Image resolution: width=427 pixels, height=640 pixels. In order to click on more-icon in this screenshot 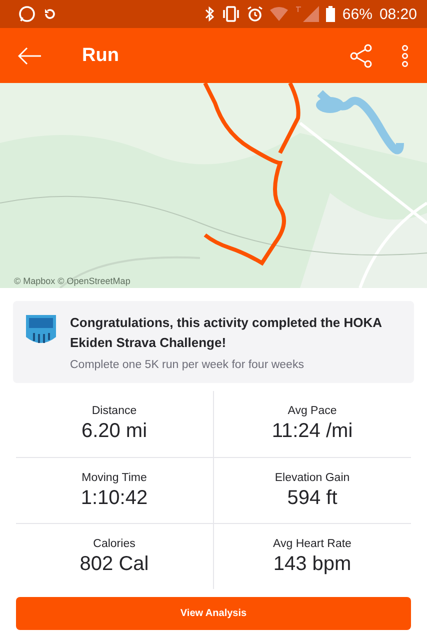, I will do `click(405, 55)`.